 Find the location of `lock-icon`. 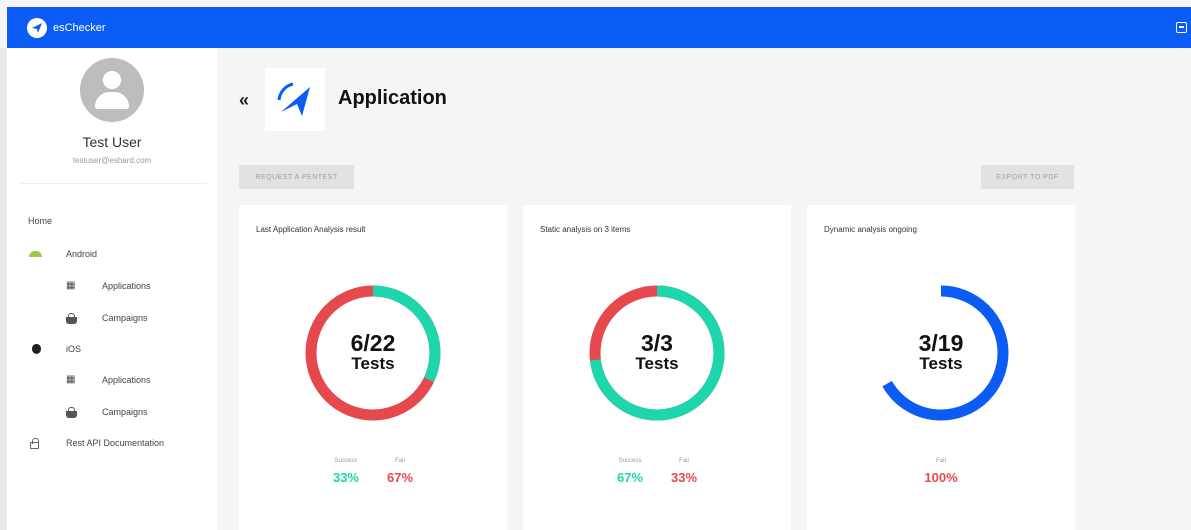

lock-icon is located at coordinates (34, 443).